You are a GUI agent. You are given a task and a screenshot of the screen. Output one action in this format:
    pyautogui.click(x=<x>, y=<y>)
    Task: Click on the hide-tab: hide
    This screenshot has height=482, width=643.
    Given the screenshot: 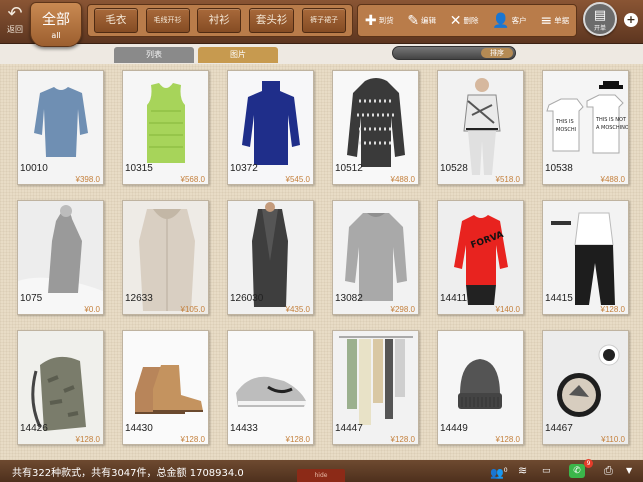 What is the action you would take?
    pyautogui.click(x=321, y=475)
    